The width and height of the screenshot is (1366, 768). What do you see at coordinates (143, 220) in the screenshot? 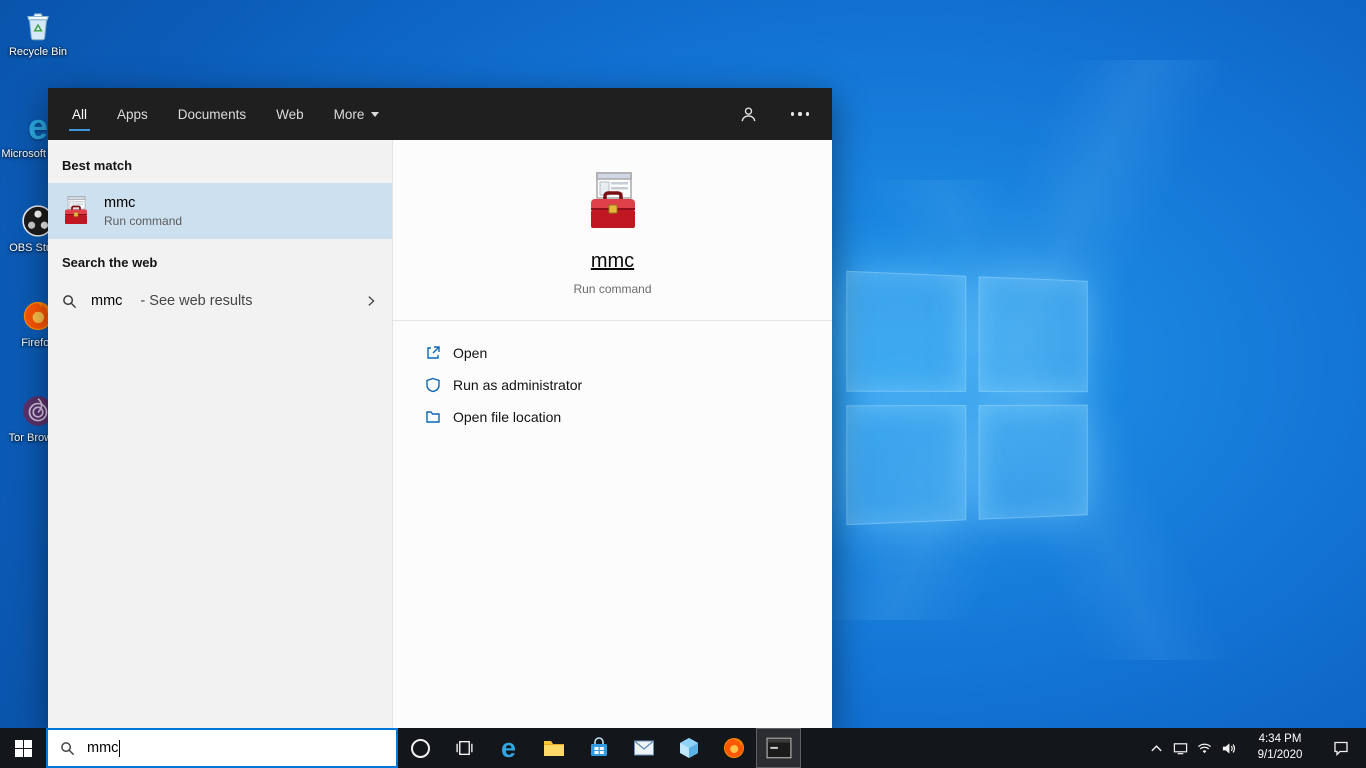
I see `best-match-subtitle: Run command` at bounding box center [143, 220].